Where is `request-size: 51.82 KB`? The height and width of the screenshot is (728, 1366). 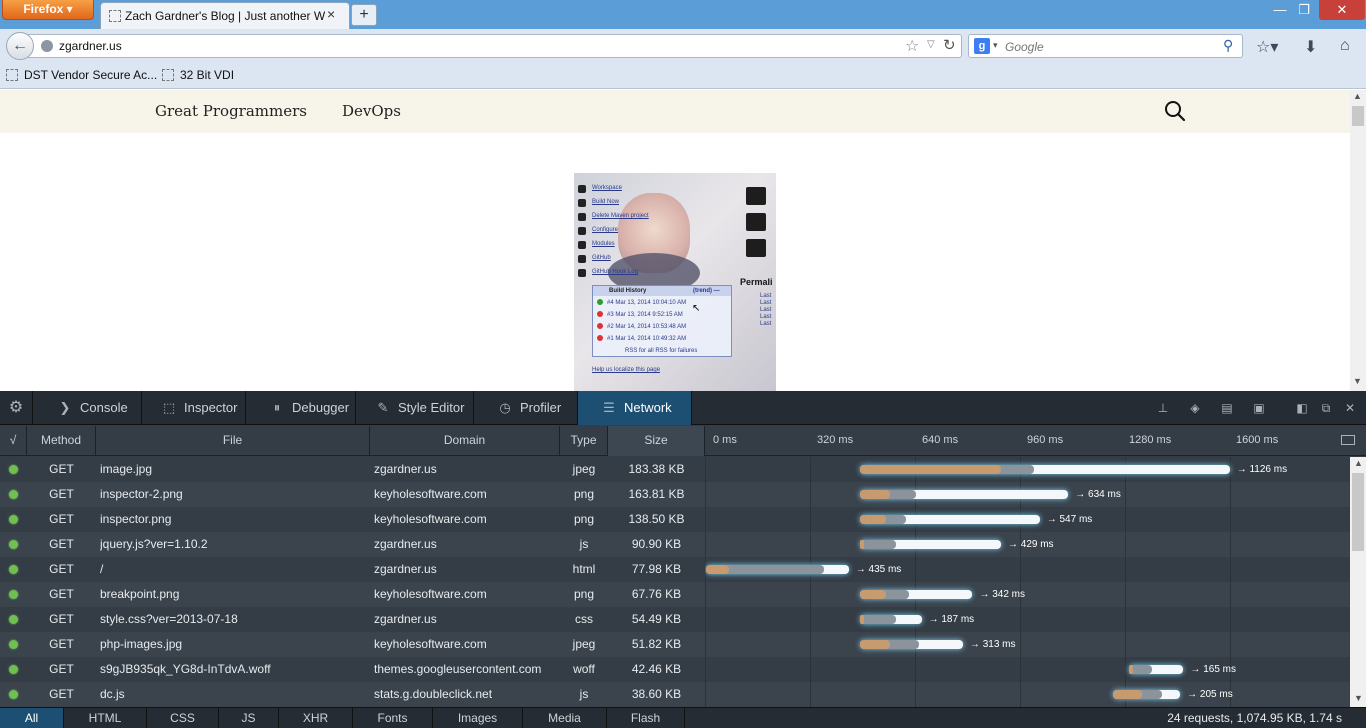 request-size: 51.82 KB is located at coordinates (656, 644).